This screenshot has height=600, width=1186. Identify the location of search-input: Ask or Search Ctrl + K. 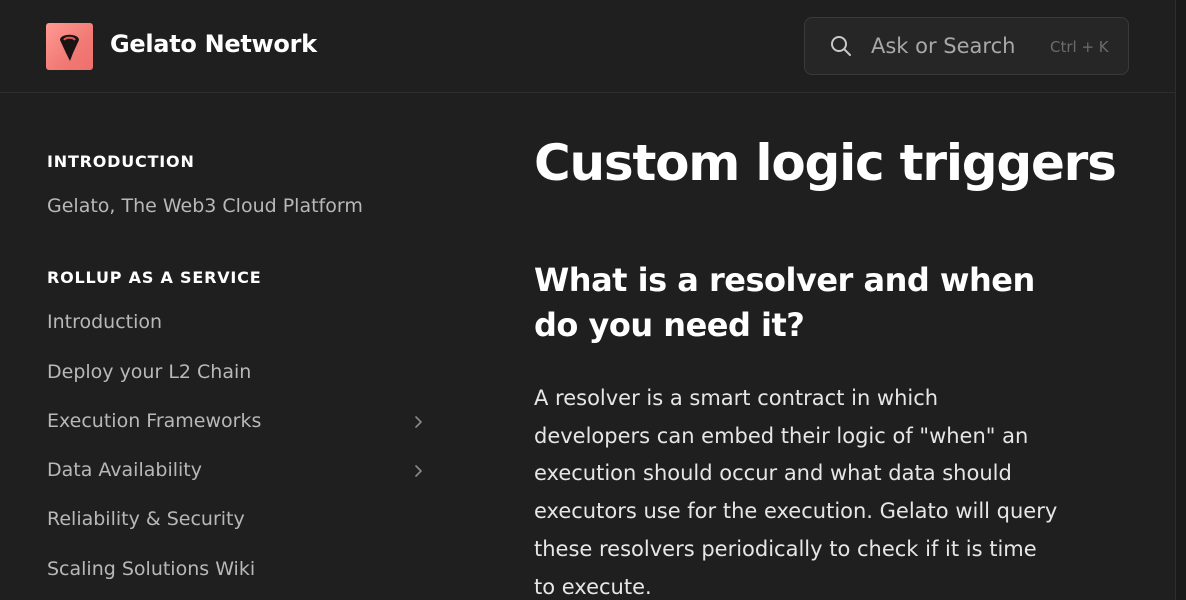
(966, 46).